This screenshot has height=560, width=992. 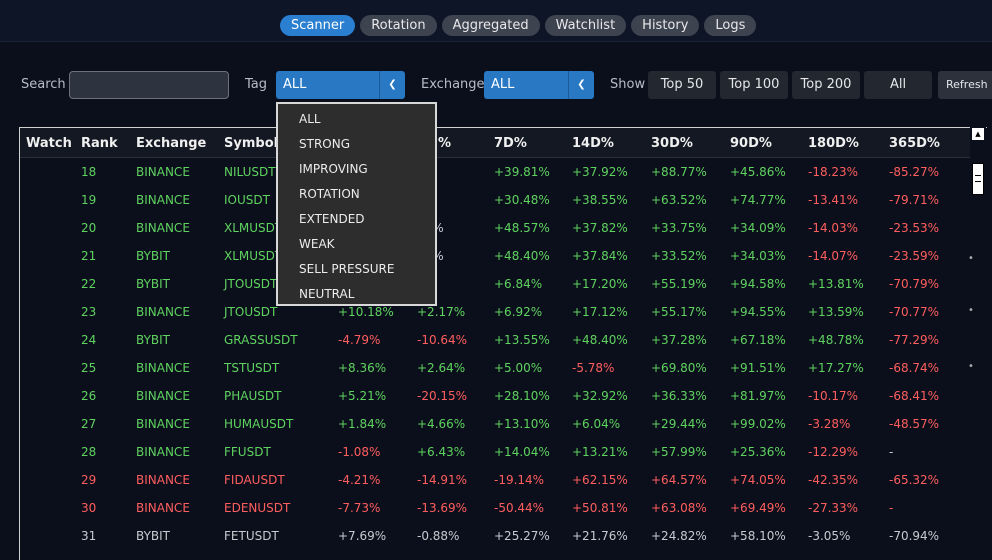 I want to click on refresh-button: Refresh, so click(x=965, y=85).